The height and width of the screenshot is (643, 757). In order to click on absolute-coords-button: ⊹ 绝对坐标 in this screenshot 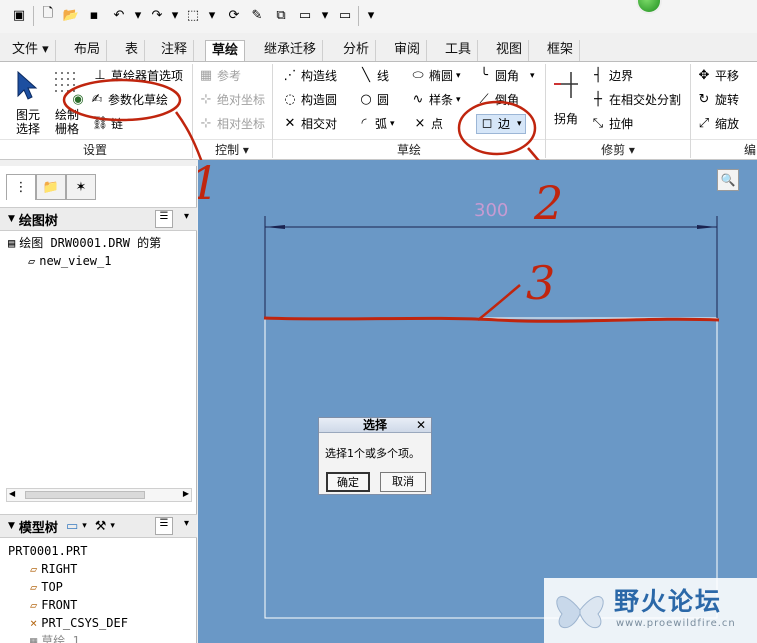, I will do `click(231, 100)`.